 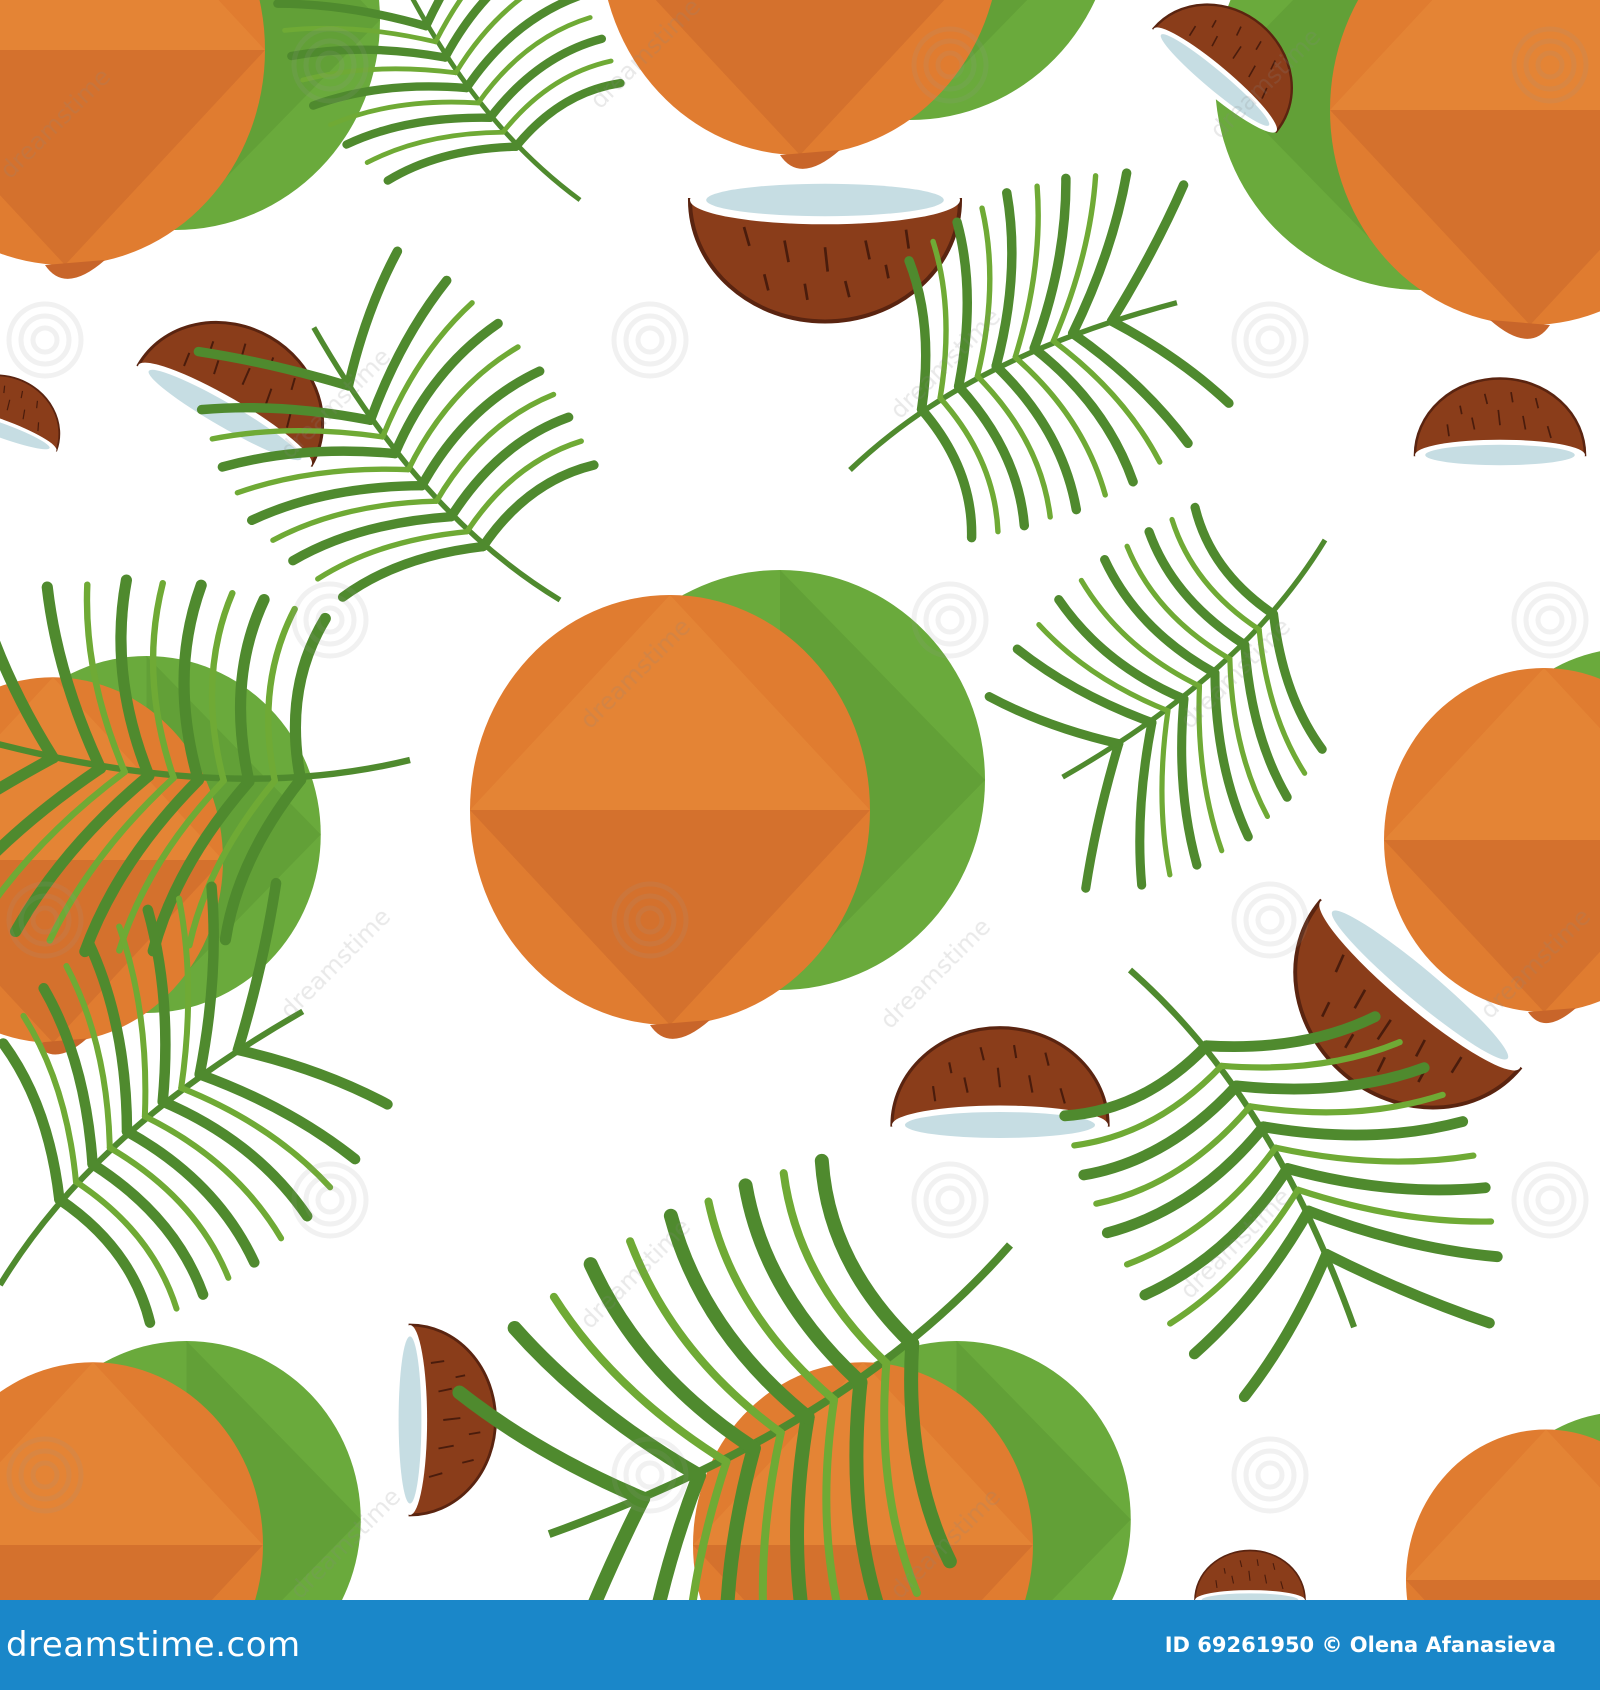 I want to click on dreamstime-logo: dreamstime.com, so click(x=153, y=1645).